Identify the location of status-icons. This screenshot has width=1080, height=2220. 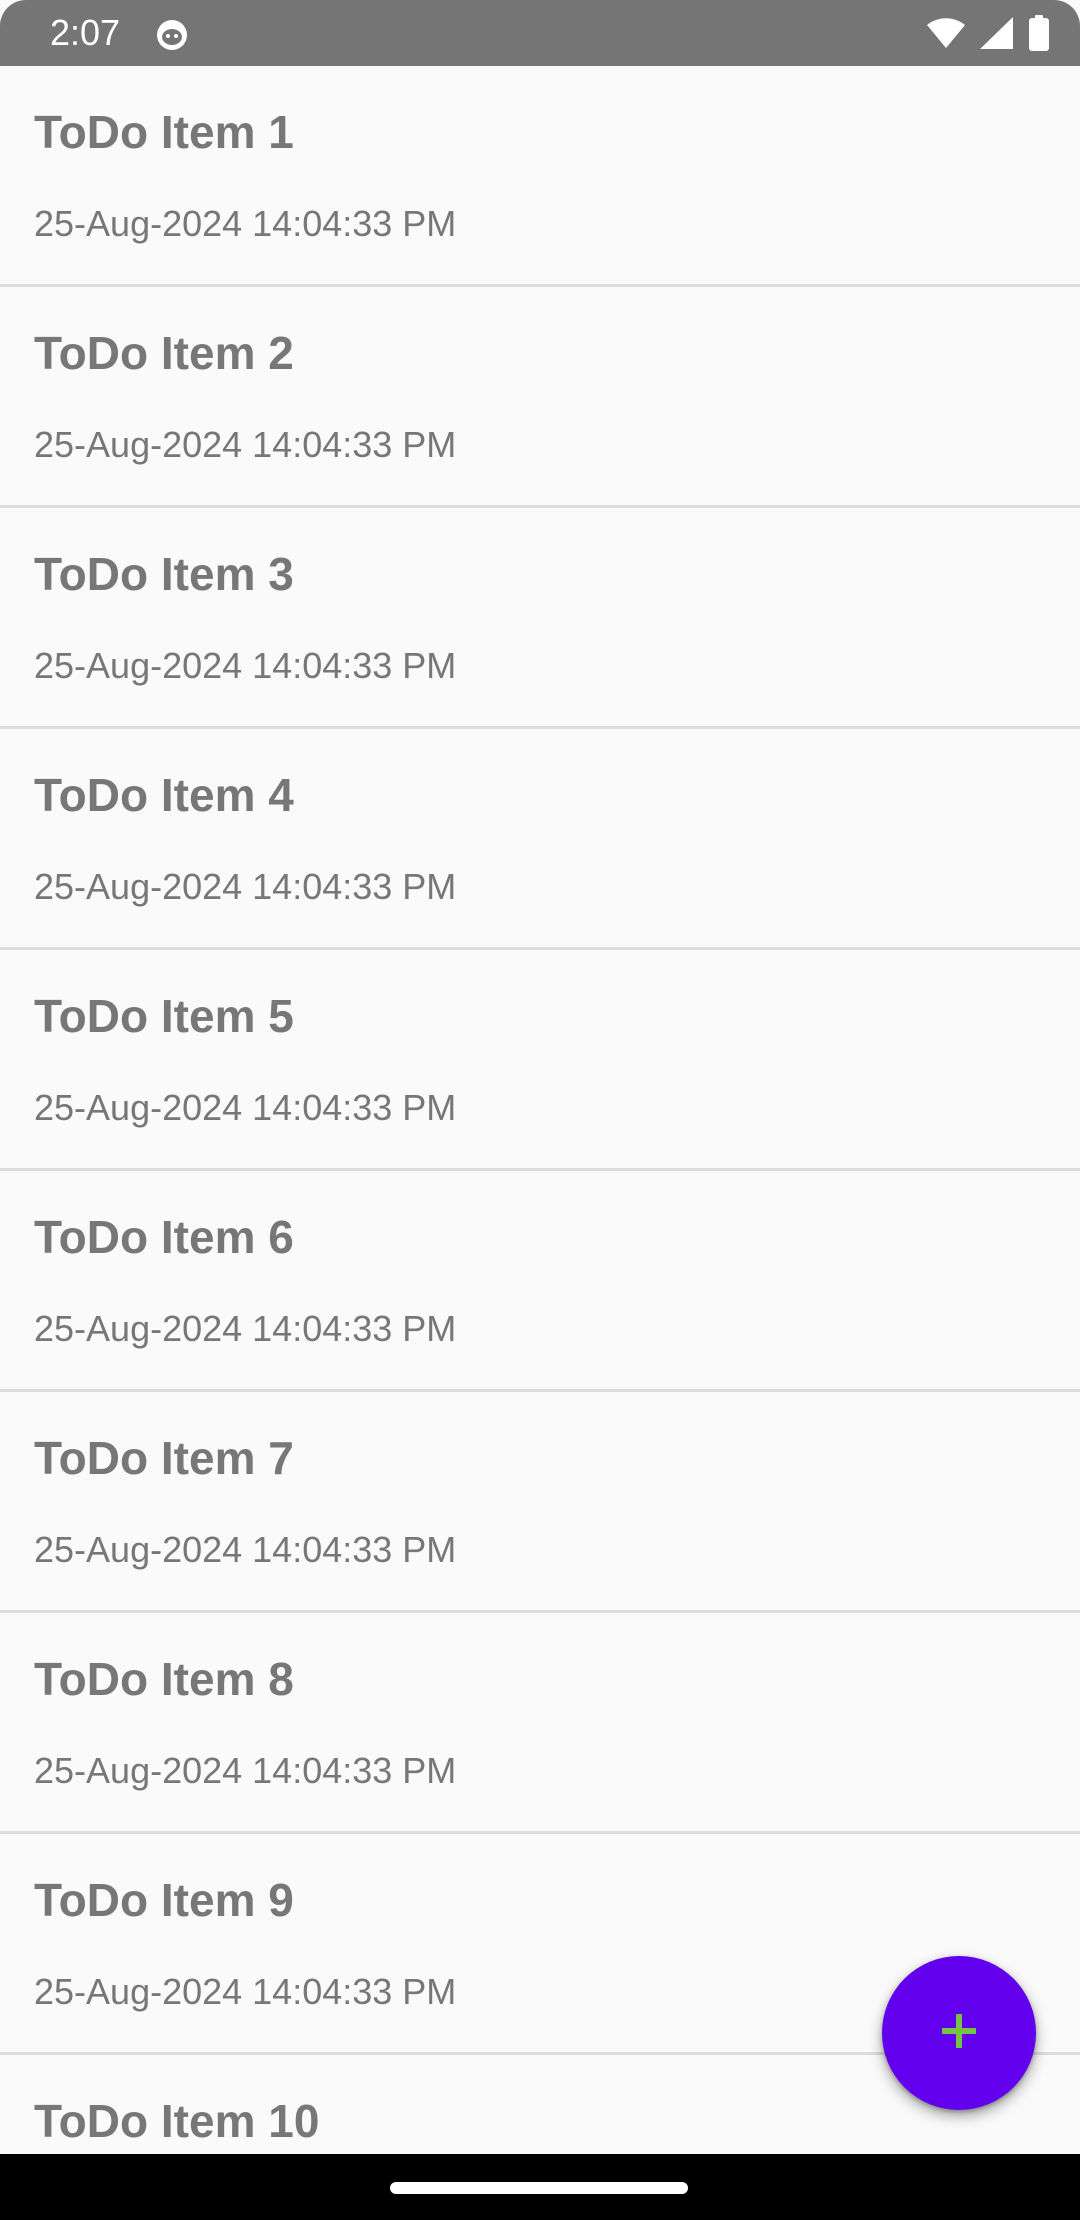
(988, 33).